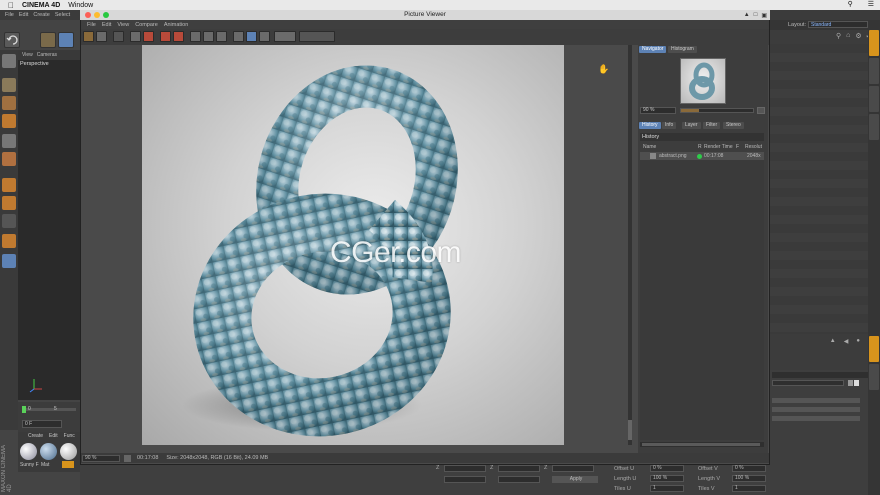 The height and width of the screenshot is (495, 880). I want to click on layout-select: Standard, so click(838, 24).